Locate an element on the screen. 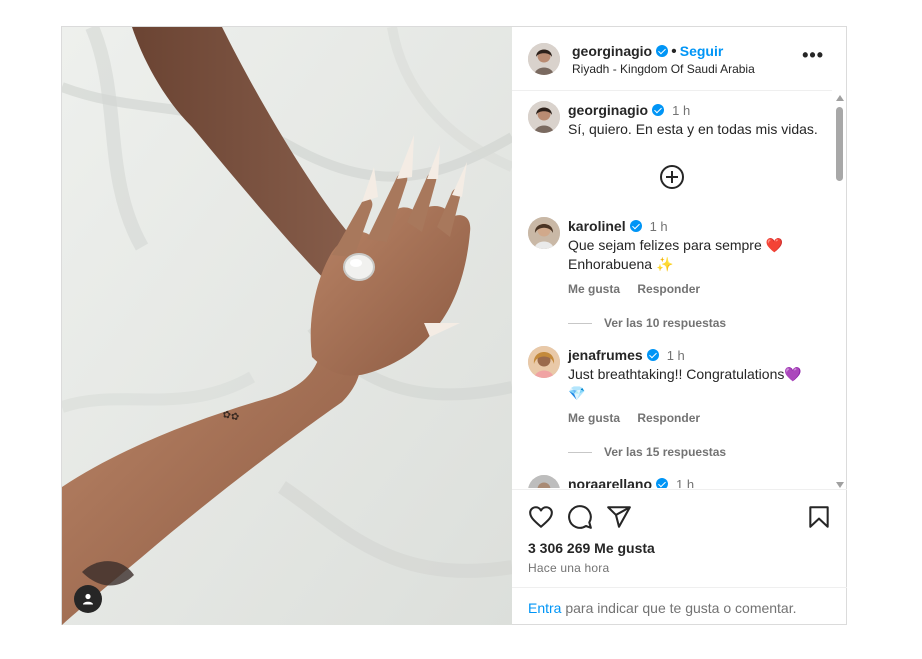 The width and height of the screenshot is (922, 659). bookmark-icon is located at coordinates (819, 517).